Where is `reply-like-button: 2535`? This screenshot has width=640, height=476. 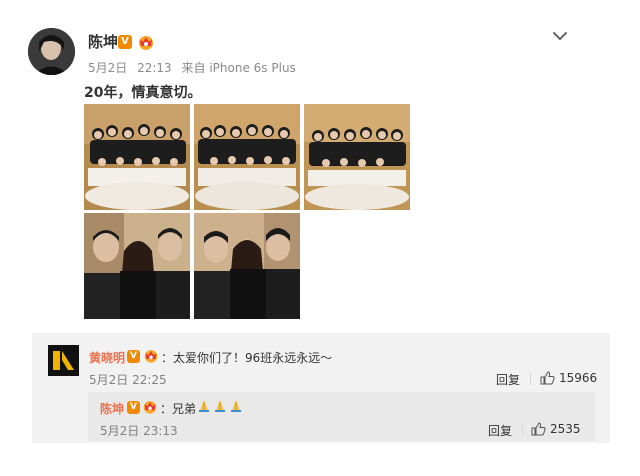
reply-like-button: 2535 is located at coordinates (556, 429).